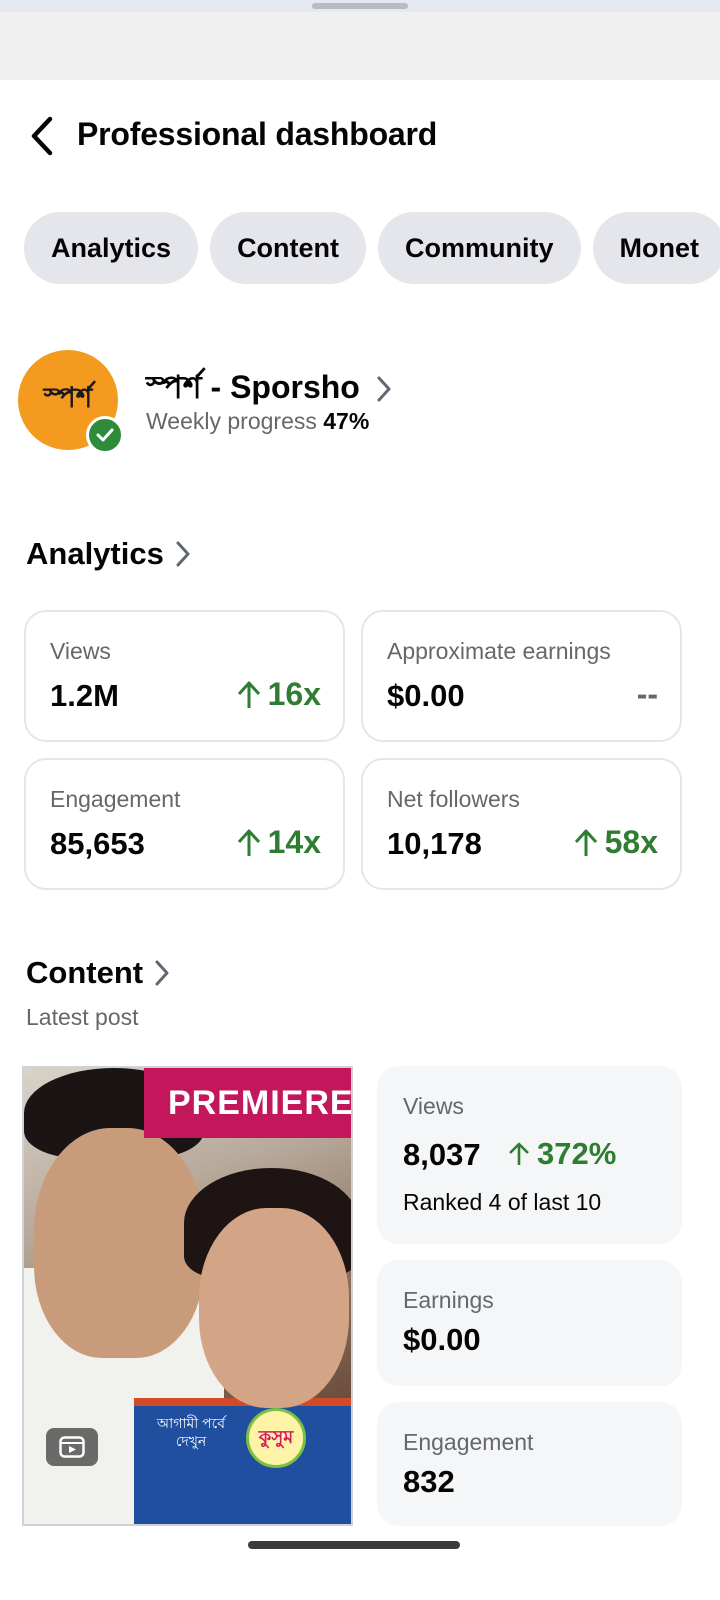 This screenshot has width=720, height=1600. I want to click on show-logo: কুসুম, so click(276, 1438).